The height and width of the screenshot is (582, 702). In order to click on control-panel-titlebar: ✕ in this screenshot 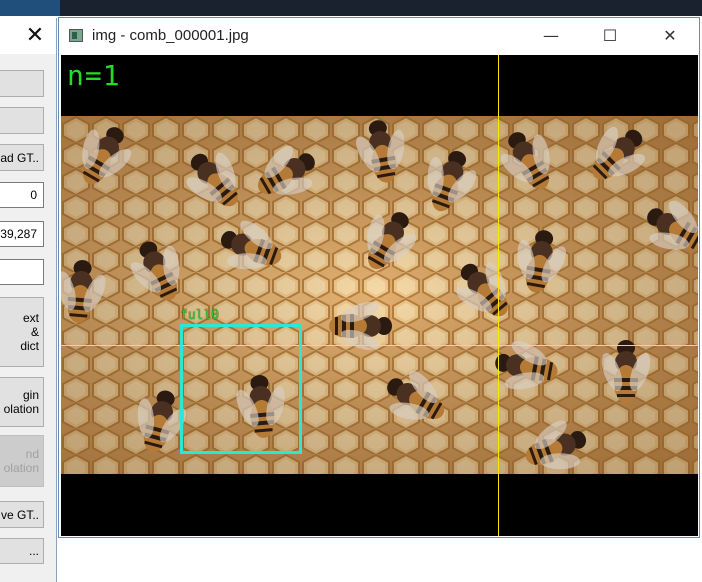, I will do `click(28, 36)`.